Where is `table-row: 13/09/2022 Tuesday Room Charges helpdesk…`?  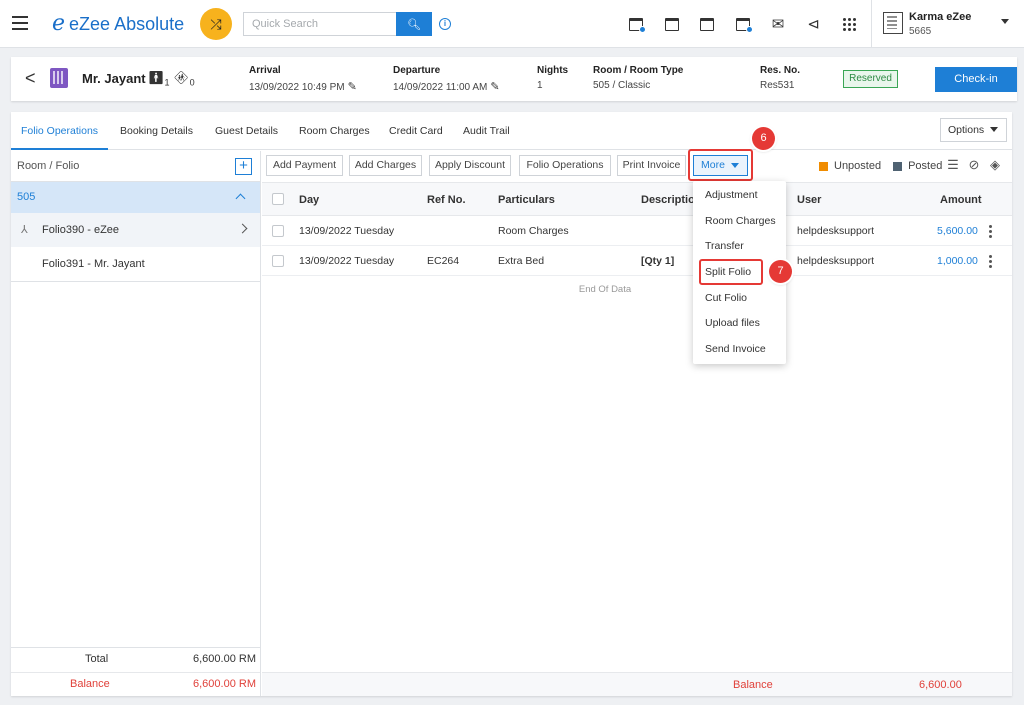 table-row: 13/09/2022 Tuesday Room Charges helpdesk… is located at coordinates (637, 231).